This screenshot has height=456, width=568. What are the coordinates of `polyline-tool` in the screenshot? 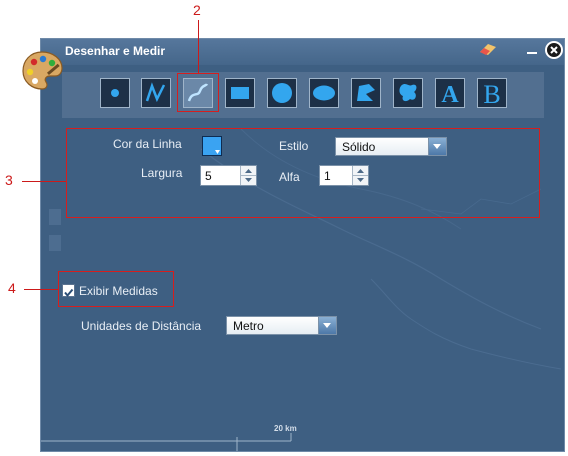 It's located at (156, 93).